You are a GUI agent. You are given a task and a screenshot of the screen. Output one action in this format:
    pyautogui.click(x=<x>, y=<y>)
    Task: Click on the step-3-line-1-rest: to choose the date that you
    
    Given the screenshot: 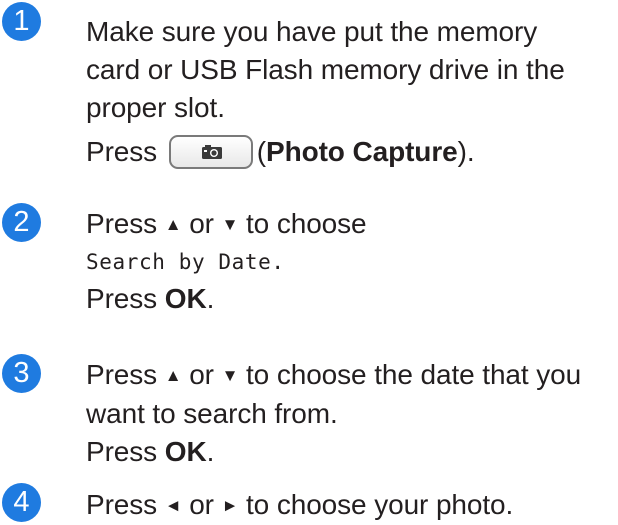 What is the action you would take?
    pyautogui.click(x=414, y=374)
    